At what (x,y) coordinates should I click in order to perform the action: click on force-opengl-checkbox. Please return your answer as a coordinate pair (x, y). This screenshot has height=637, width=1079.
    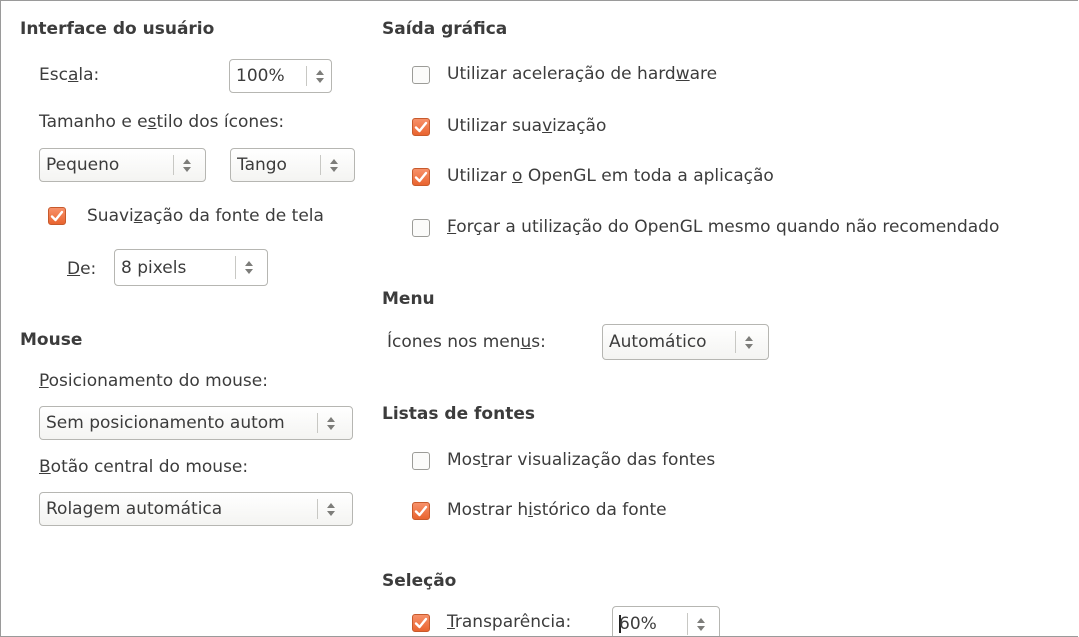
    Looking at the image, I should click on (421, 228).